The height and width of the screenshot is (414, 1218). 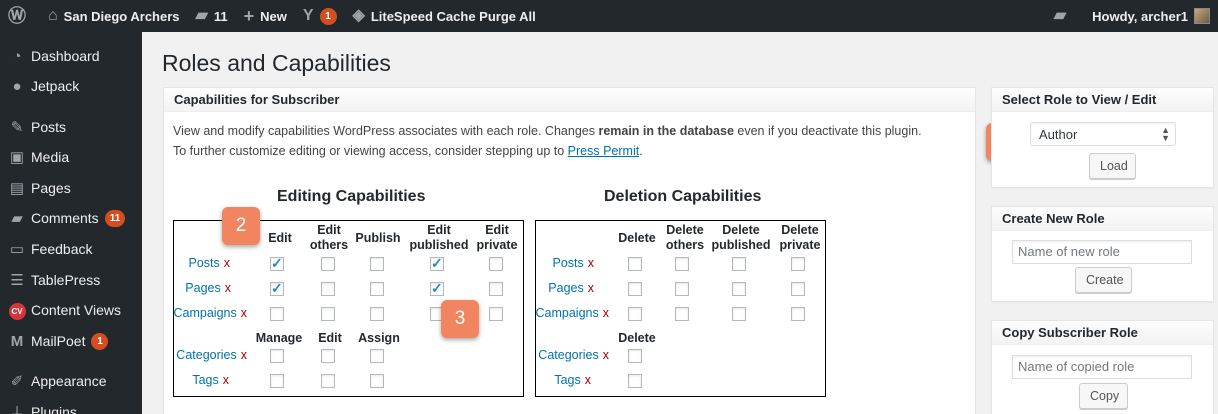 I want to click on checkbox-tags-manage, so click(x=277, y=381).